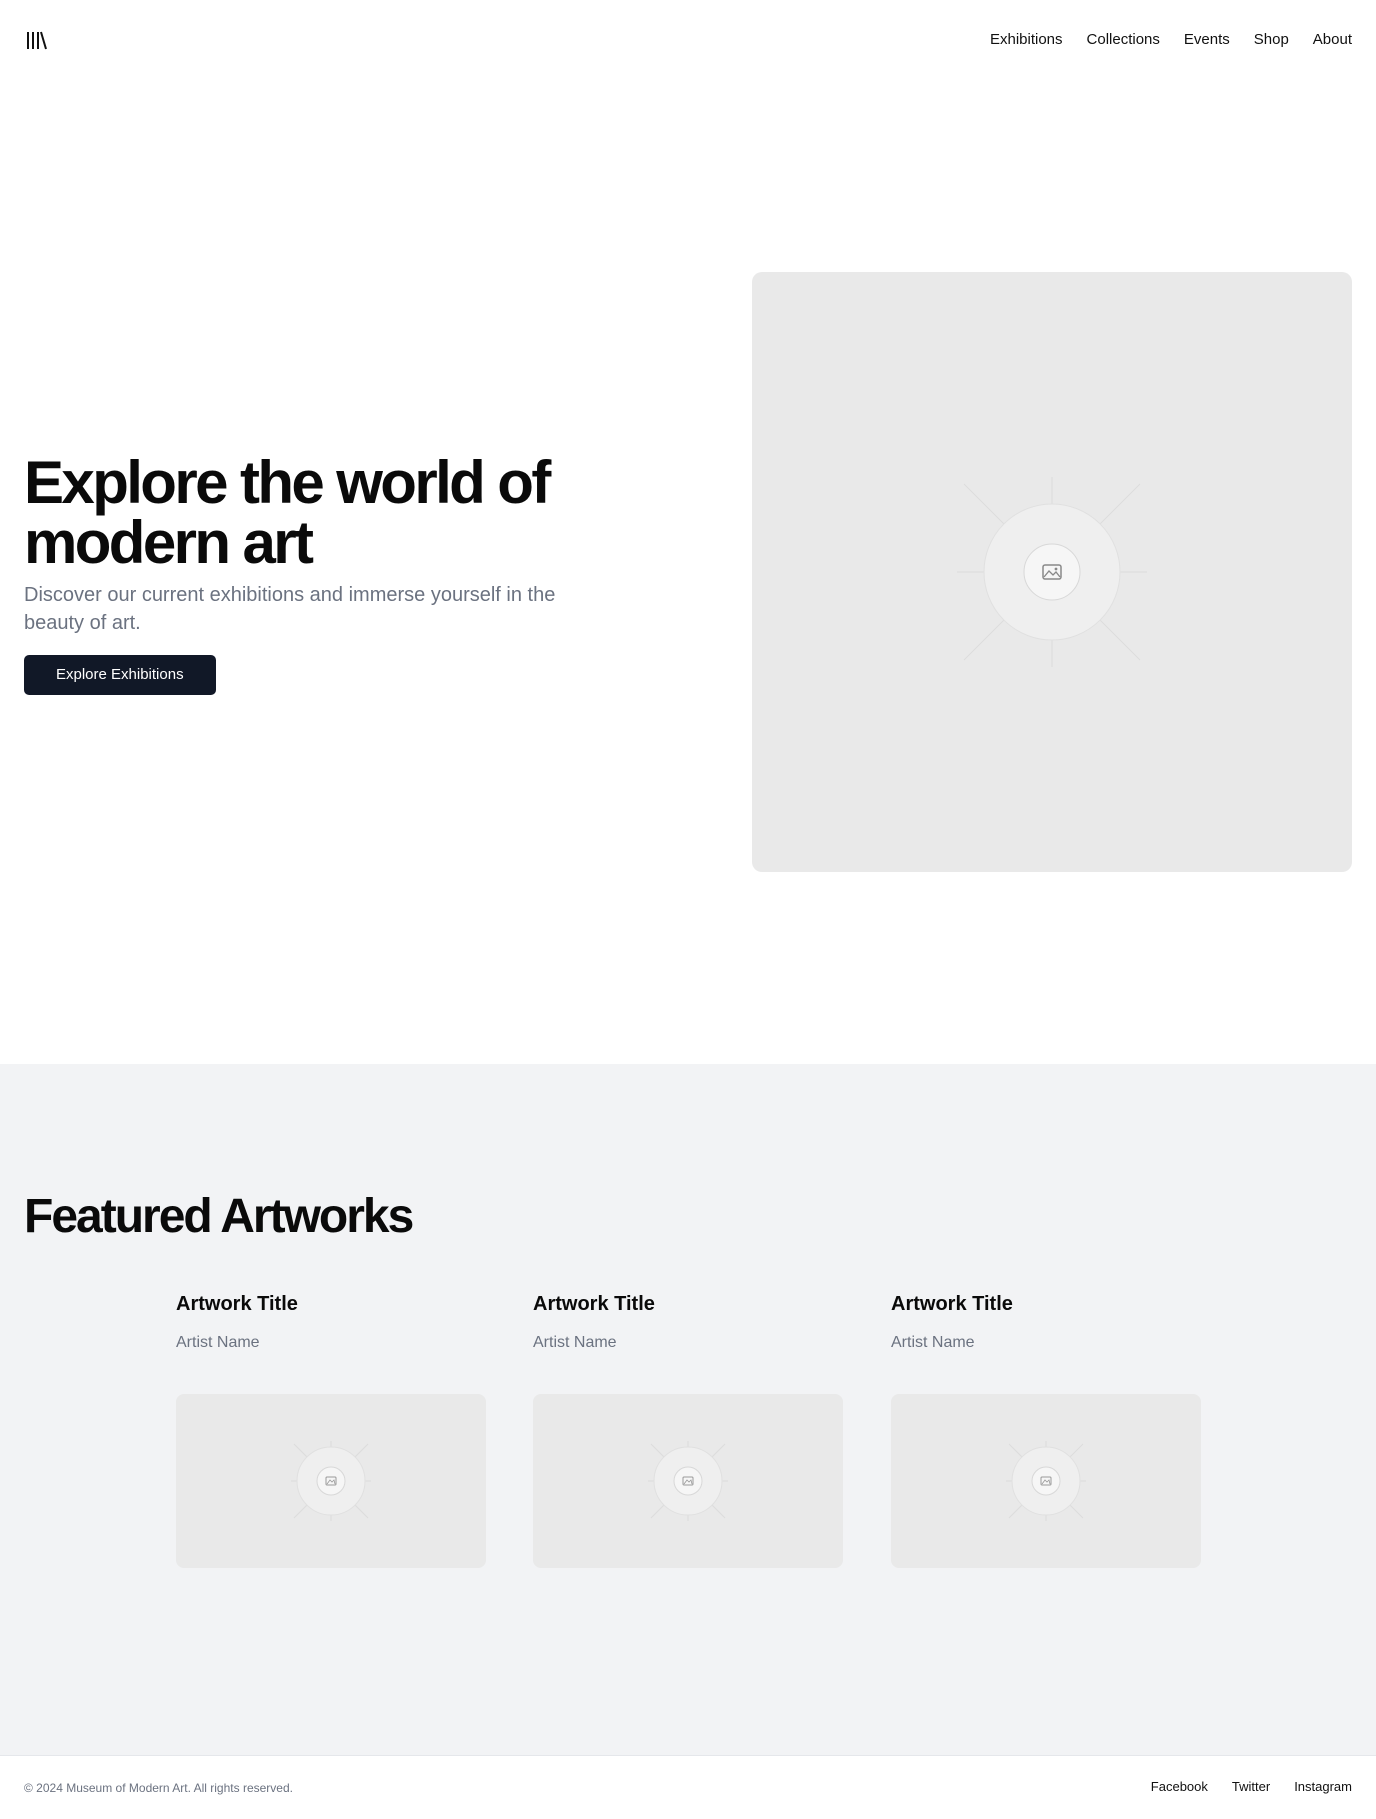 The image size is (1376, 1819). What do you see at coordinates (1271, 40) in the screenshot?
I see `nav-shop: Shop` at bounding box center [1271, 40].